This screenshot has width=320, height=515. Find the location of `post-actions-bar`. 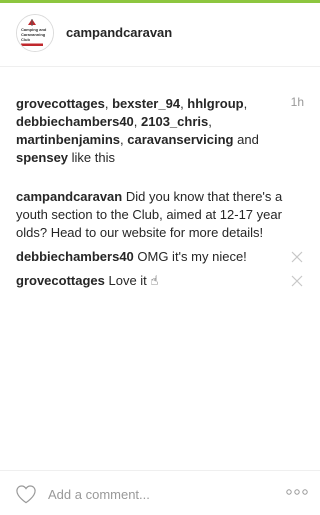

post-actions-bar is located at coordinates (160, 492).